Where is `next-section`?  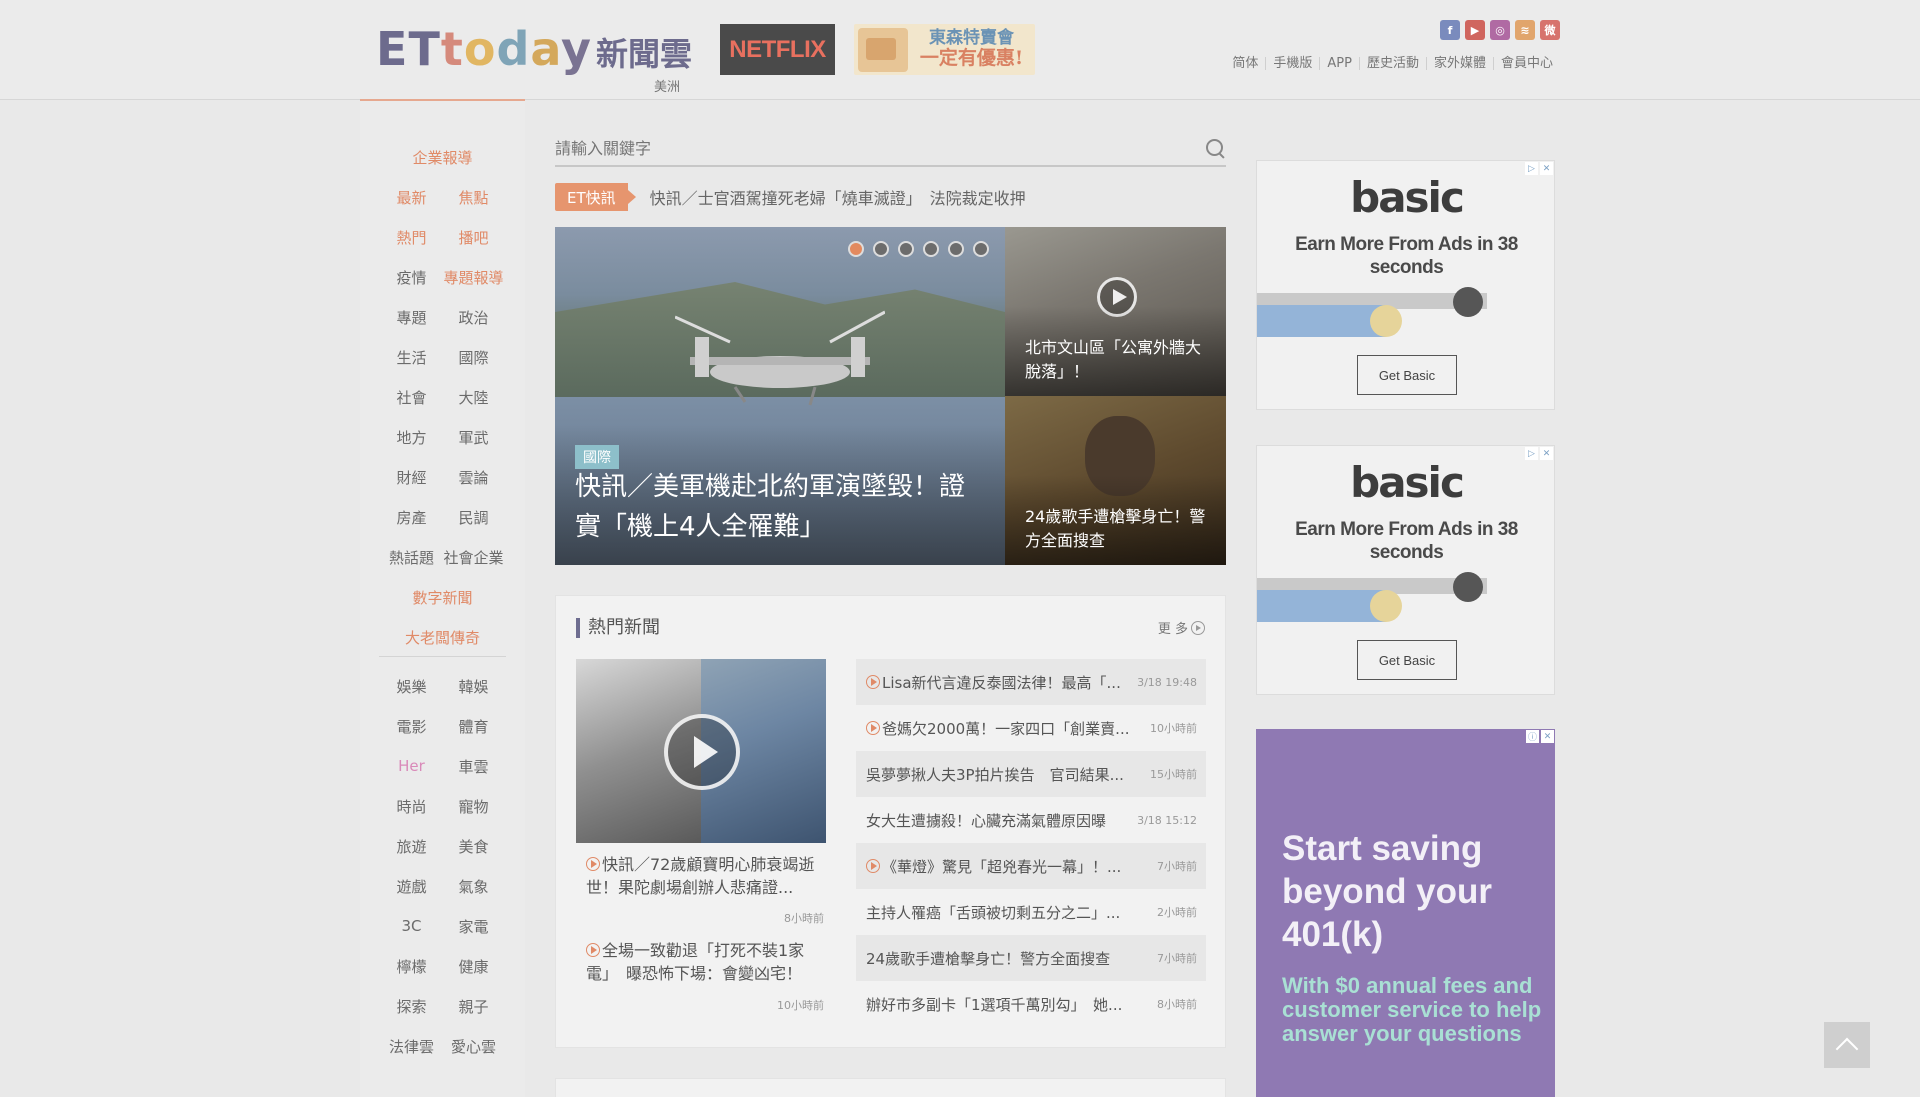 next-section is located at coordinates (890, 1087).